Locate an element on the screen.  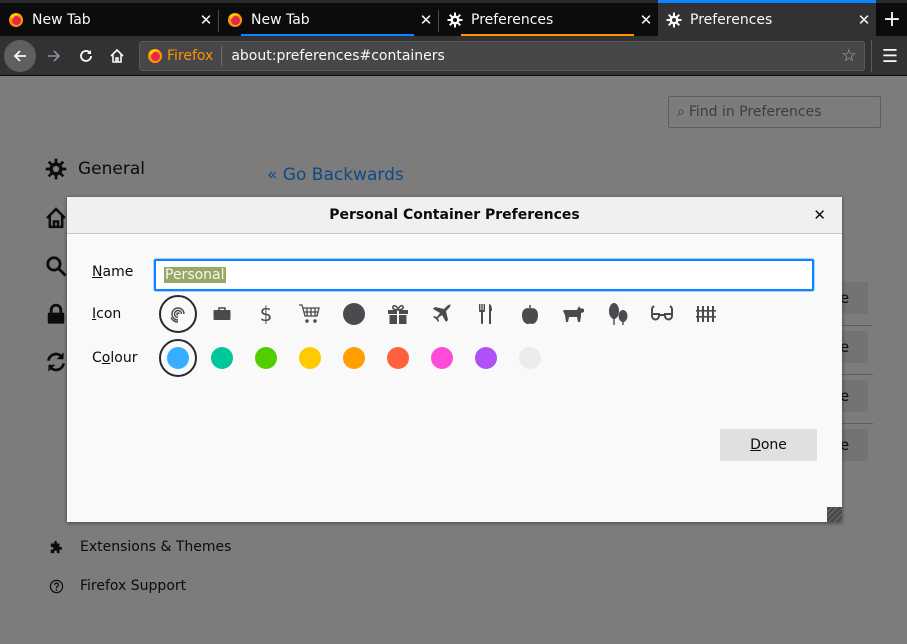
dog-icon is located at coordinates (573, 314).